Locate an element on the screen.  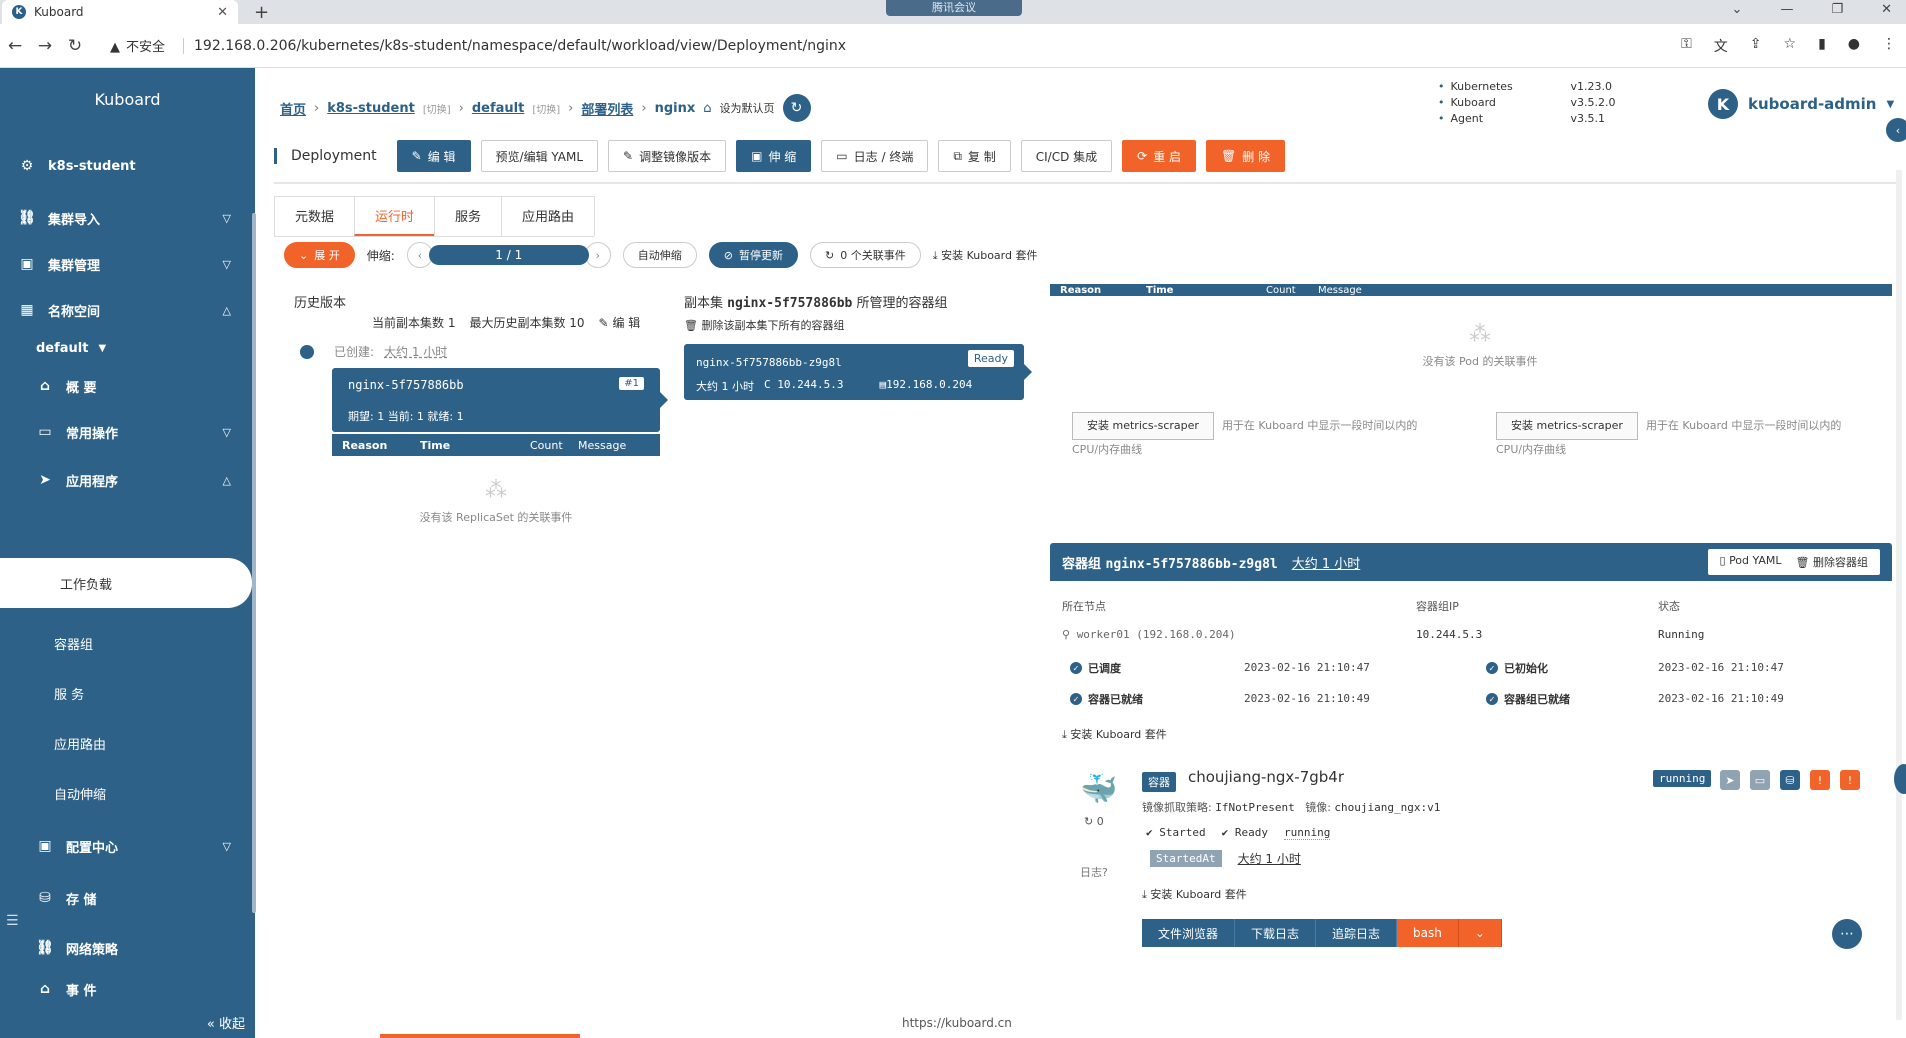
reload-icon: ↻ is located at coordinates (75, 46).